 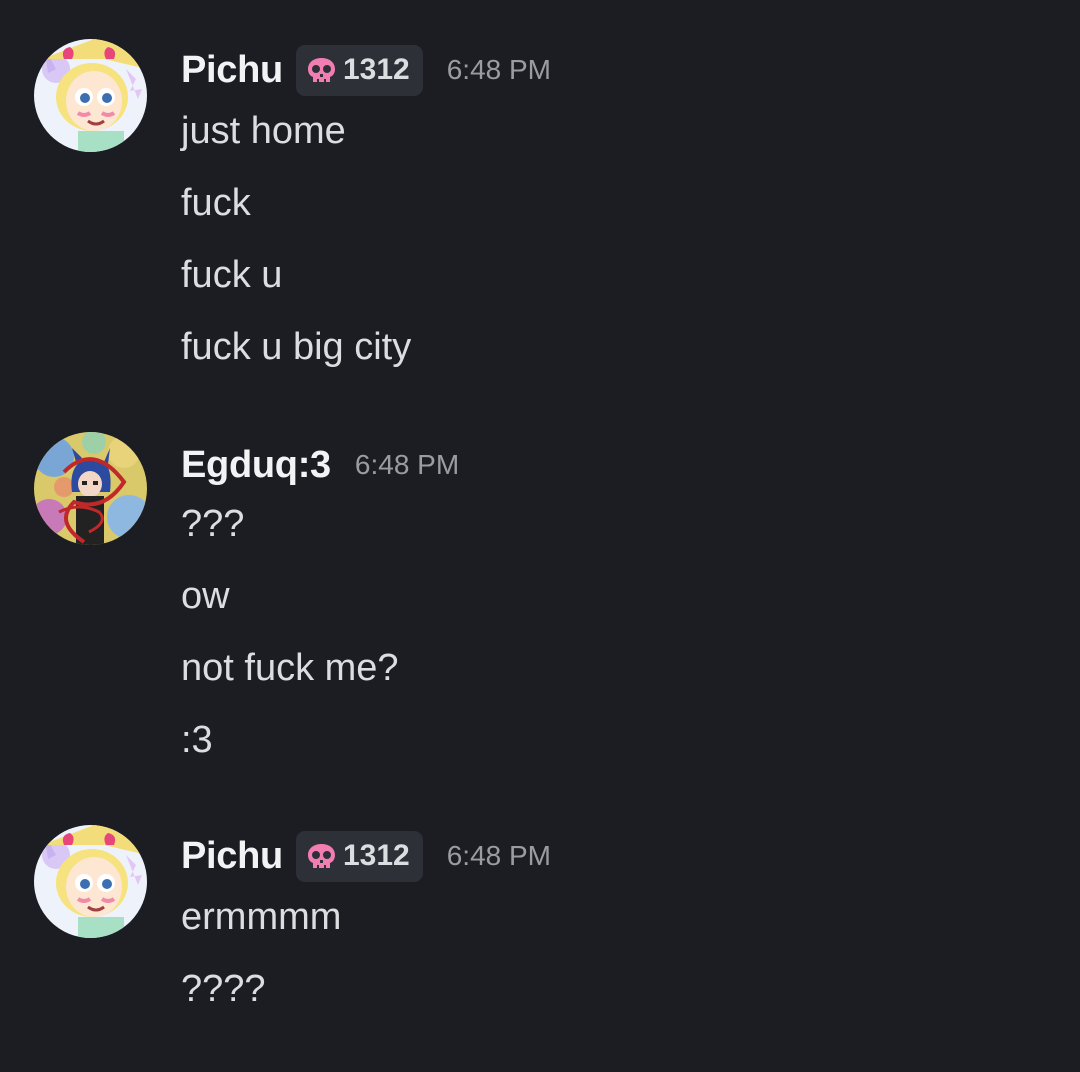 What do you see at coordinates (223, 989) in the screenshot?
I see `message-text: ????` at bounding box center [223, 989].